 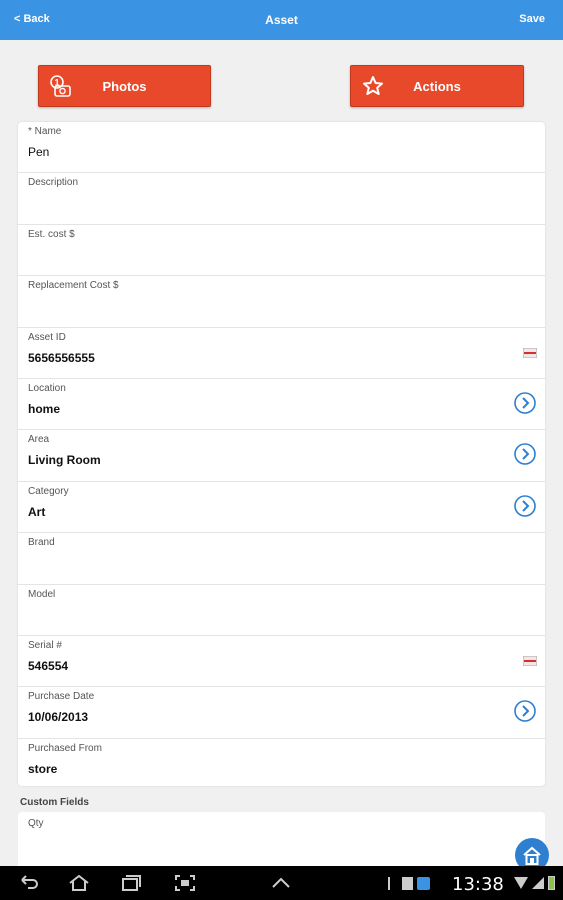 What do you see at coordinates (36, 512) in the screenshot?
I see `field-value: Art` at bounding box center [36, 512].